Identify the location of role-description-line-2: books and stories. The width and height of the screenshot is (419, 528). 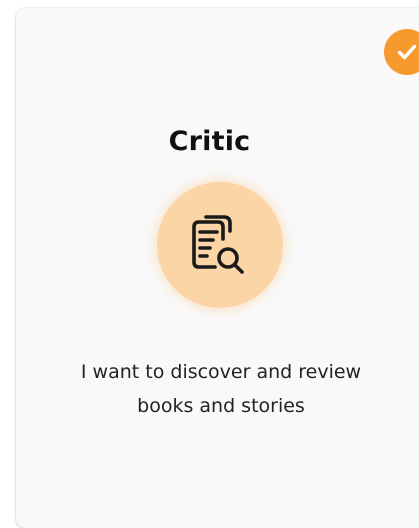
(221, 406).